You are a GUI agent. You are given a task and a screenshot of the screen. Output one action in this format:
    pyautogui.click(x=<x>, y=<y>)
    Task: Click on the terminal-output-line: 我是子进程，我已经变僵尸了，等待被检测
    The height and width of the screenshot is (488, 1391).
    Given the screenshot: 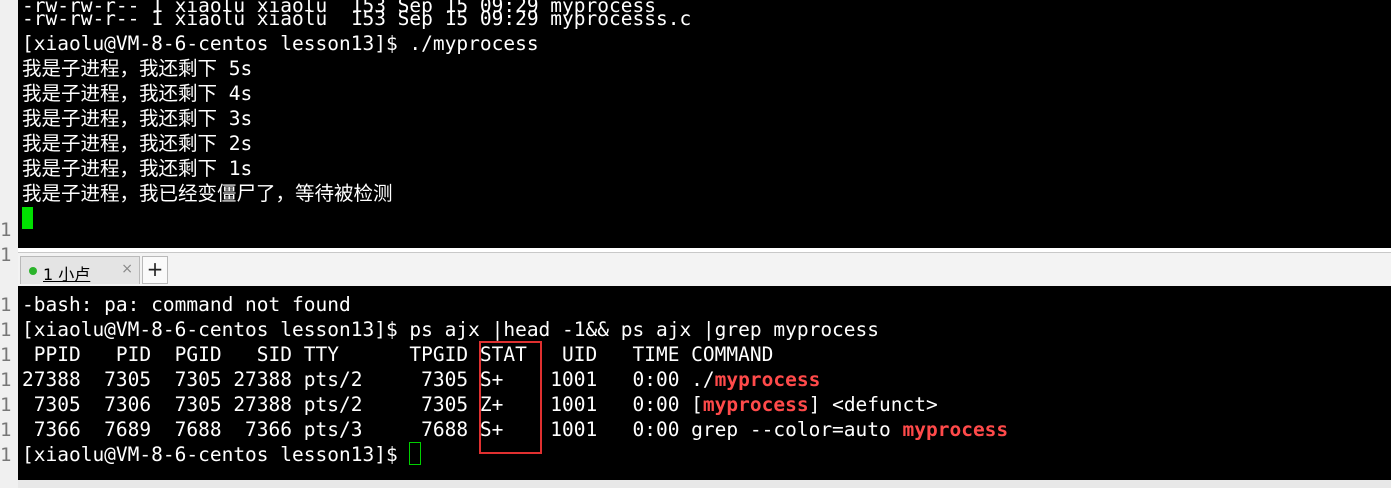 What is the action you would take?
    pyautogui.click(x=207, y=193)
    